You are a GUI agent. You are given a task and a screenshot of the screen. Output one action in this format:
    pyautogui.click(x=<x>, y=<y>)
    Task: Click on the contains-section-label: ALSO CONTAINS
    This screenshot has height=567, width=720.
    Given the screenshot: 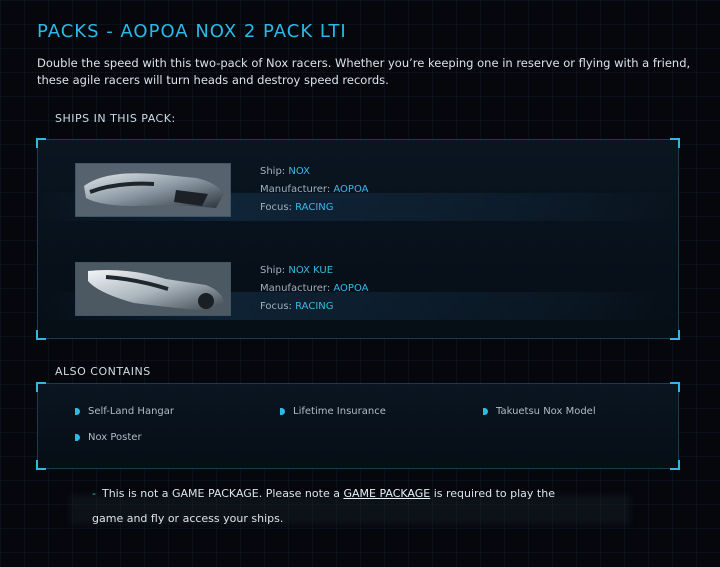 What is the action you would take?
    pyautogui.click(x=103, y=371)
    